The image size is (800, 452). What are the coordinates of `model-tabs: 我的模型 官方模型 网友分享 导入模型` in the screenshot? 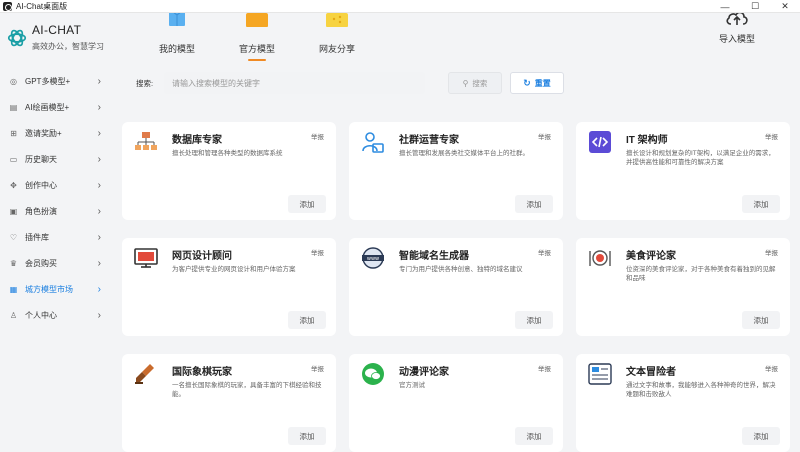 It's located at (456, 37).